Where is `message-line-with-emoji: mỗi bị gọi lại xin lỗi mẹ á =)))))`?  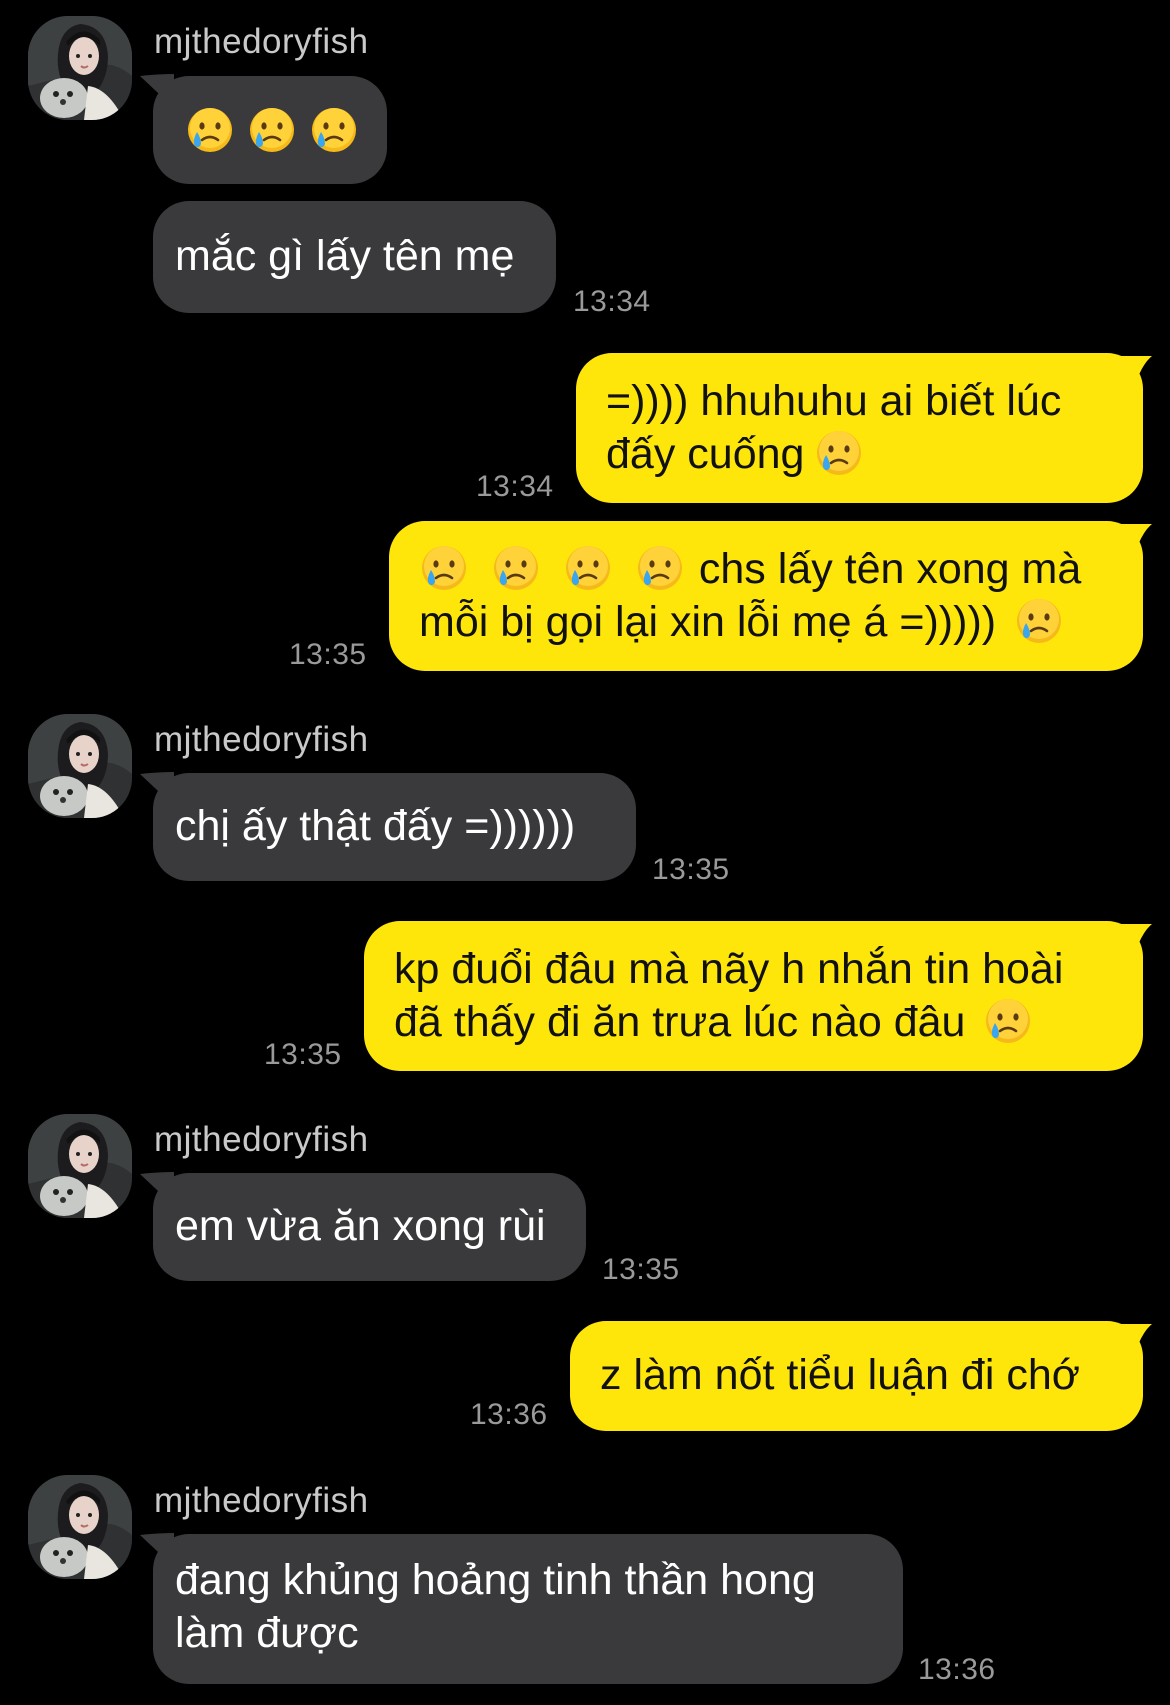
message-line-with-emoji: mỗi bị gọi lại xin lỗi mẹ á =))))) is located at coordinates (766, 622).